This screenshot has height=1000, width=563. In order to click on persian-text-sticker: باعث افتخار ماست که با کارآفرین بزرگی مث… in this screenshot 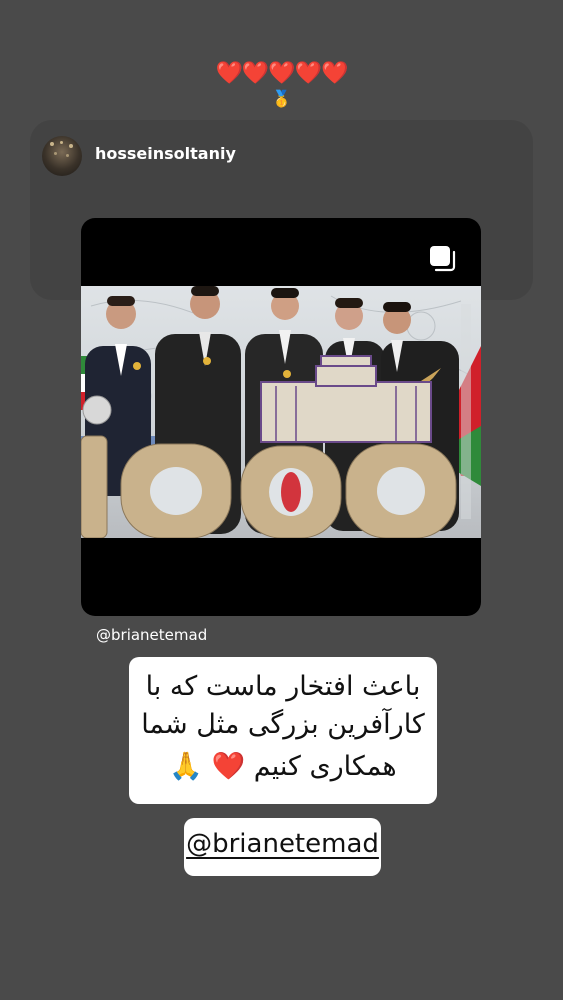, I will do `click(283, 730)`.